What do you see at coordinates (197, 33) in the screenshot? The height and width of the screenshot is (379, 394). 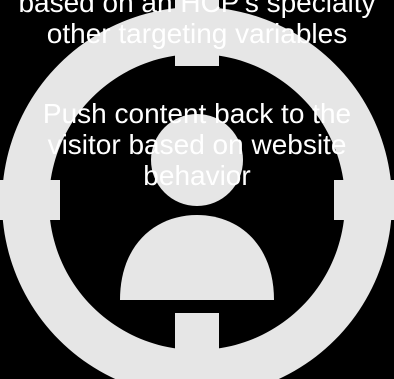 I see `text-line: other targeting variables` at bounding box center [197, 33].